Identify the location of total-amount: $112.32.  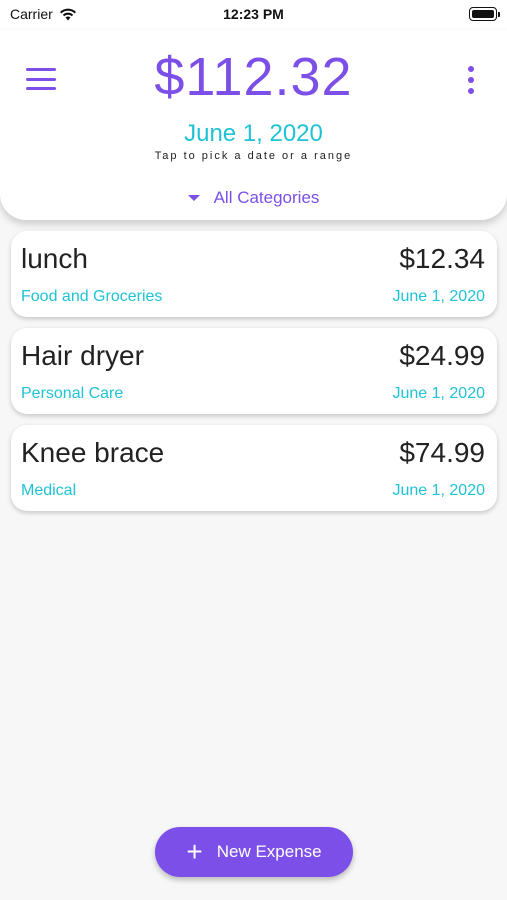
(253, 77).